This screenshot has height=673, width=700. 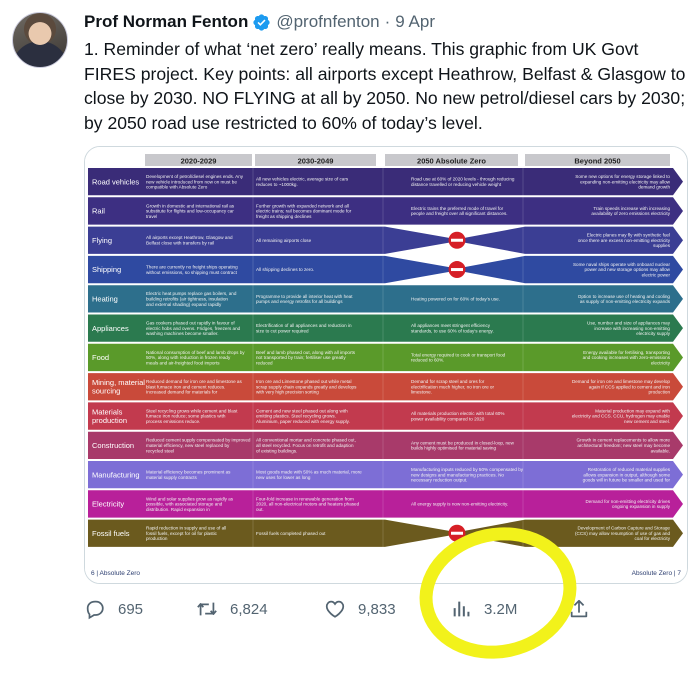 What do you see at coordinates (98, 211) in the screenshot?
I see `row-label: Rail` at bounding box center [98, 211].